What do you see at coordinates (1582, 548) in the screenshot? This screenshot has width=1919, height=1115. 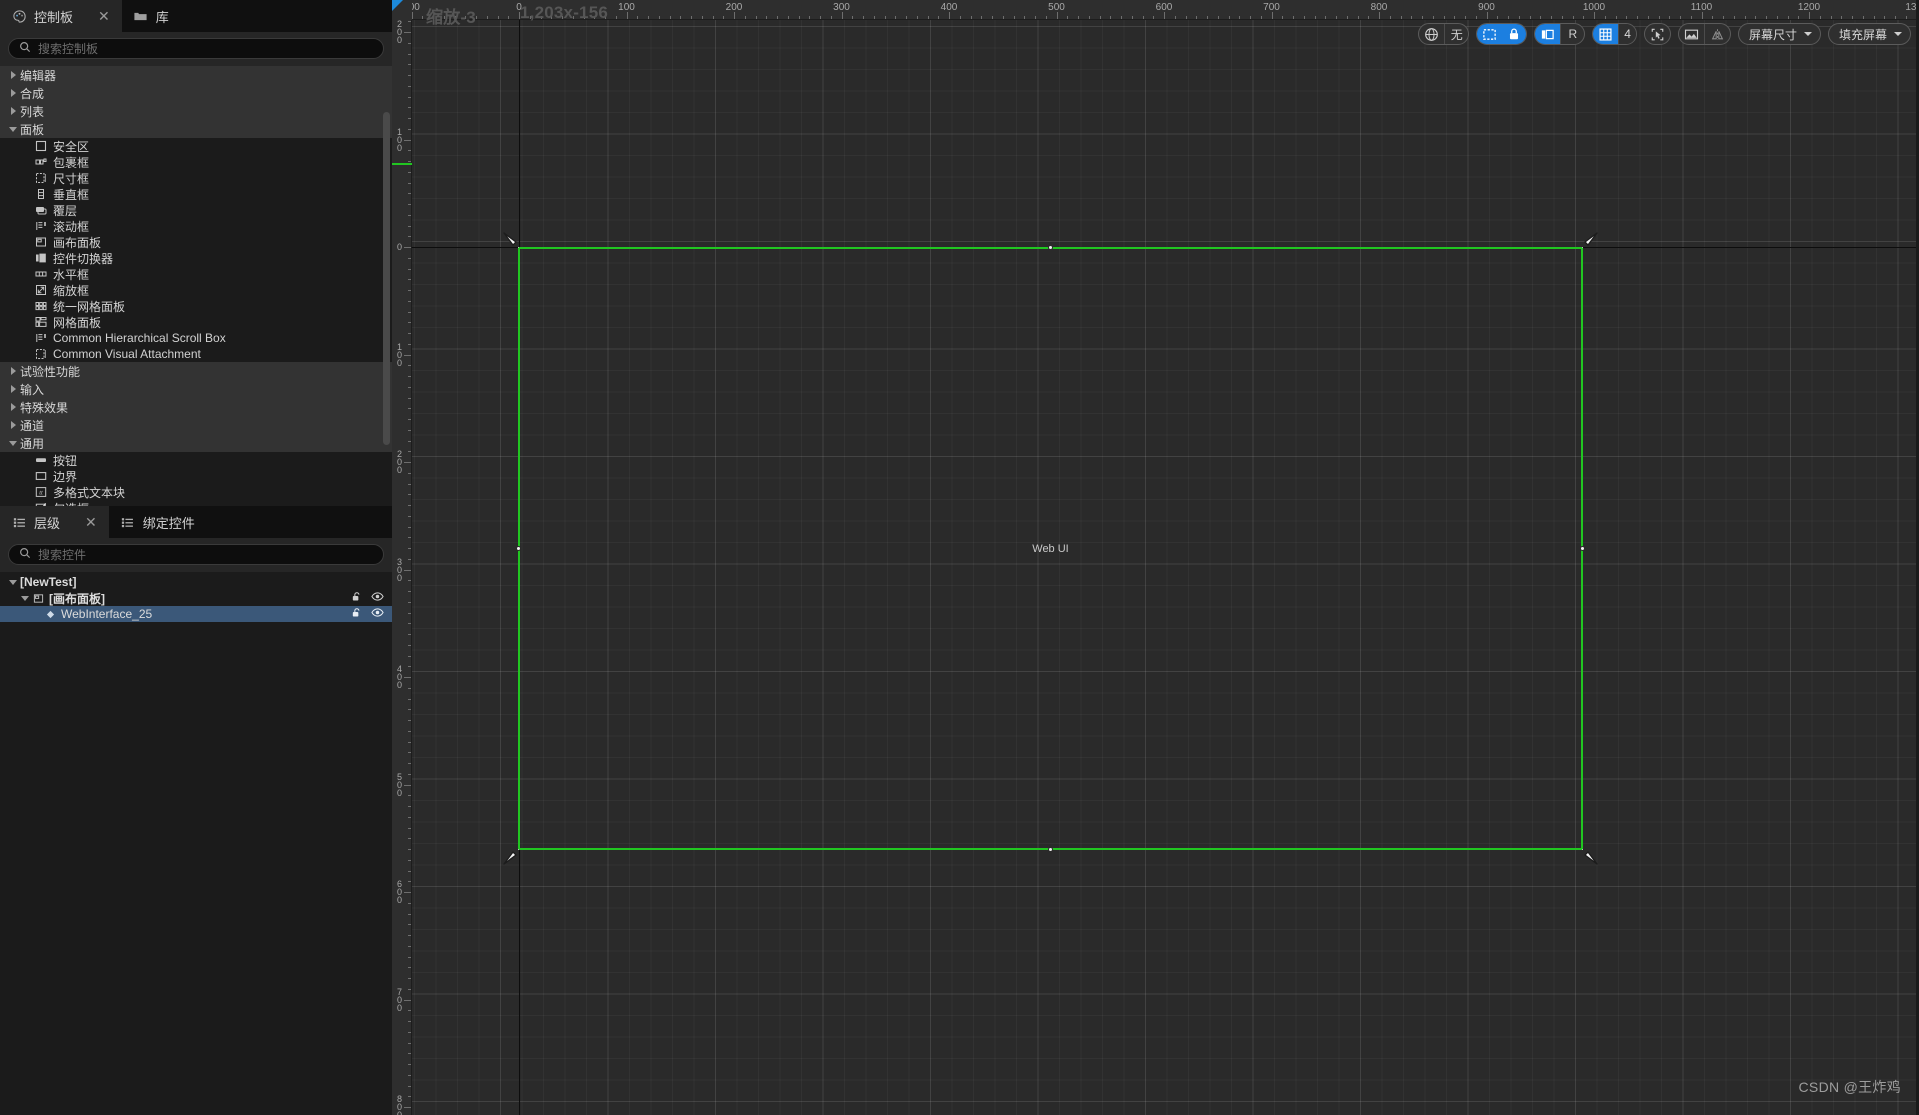 I see `handle-right-middle` at bounding box center [1582, 548].